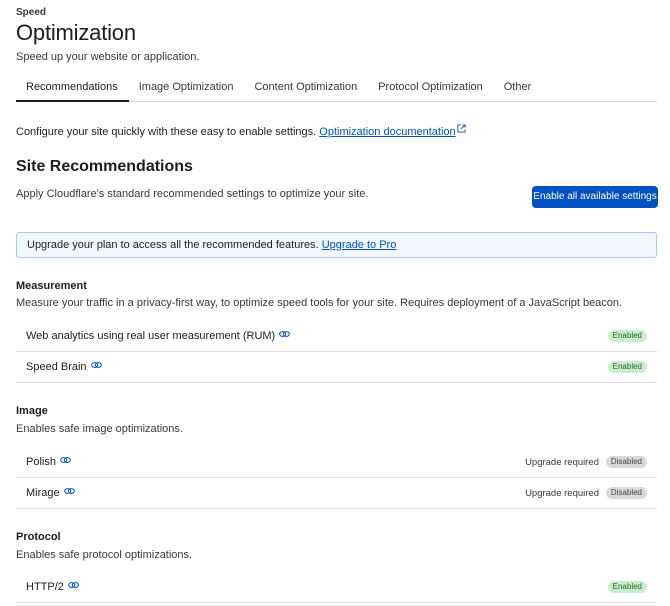 The height and width of the screenshot is (606, 670). I want to click on optimization-docs-link: Optimization documentation, so click(387, 132).